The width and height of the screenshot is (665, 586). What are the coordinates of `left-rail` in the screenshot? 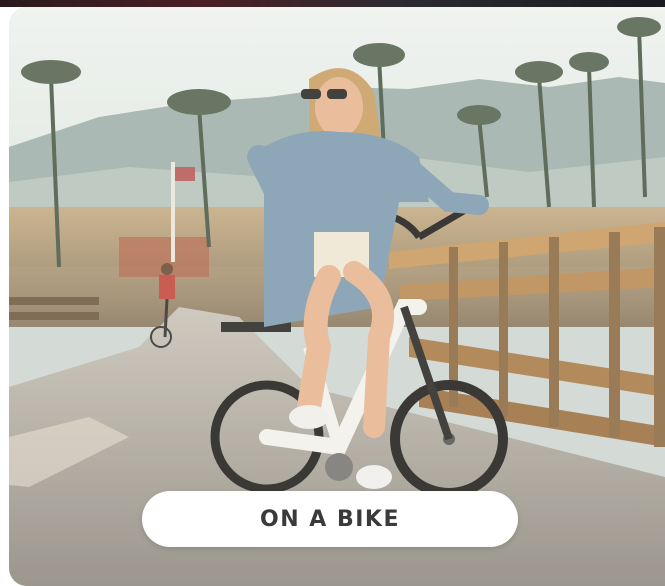 It's located at (4, 296).